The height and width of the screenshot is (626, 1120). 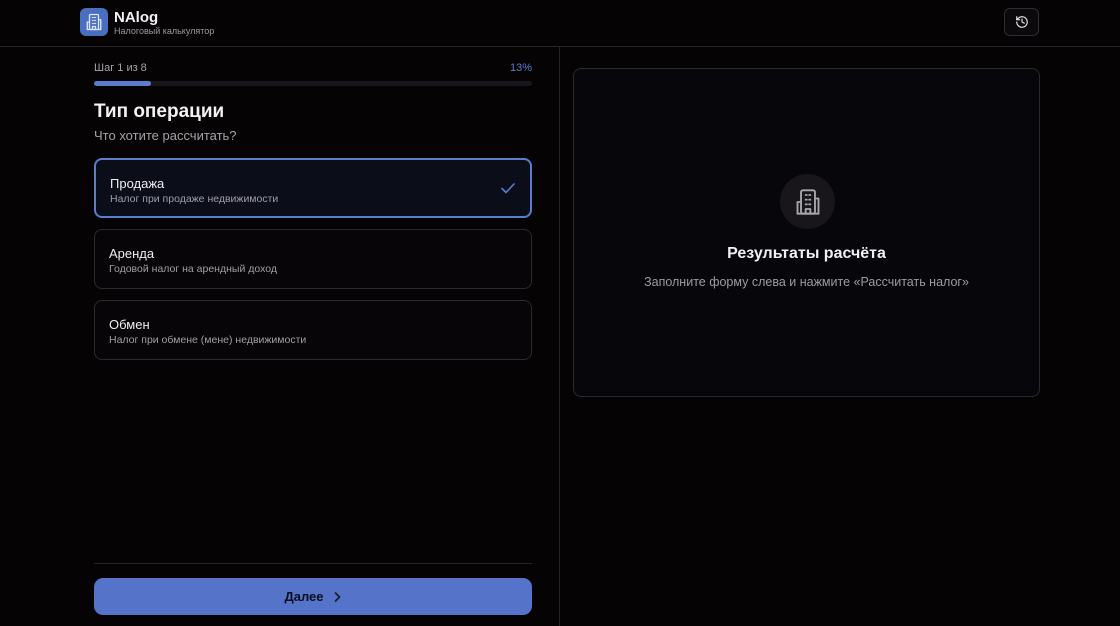 I want to click on progress-bar-fill, so click(x=122, y=83).